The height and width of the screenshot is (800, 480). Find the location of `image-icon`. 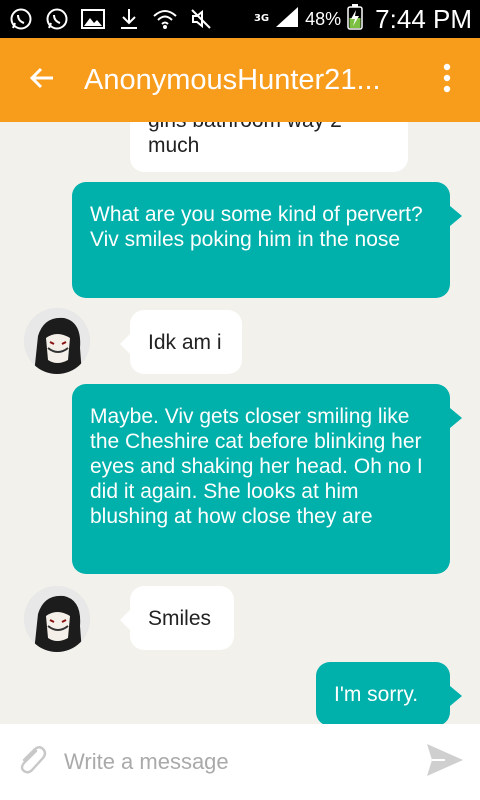

image-icon is located at coordinates (93, 19).